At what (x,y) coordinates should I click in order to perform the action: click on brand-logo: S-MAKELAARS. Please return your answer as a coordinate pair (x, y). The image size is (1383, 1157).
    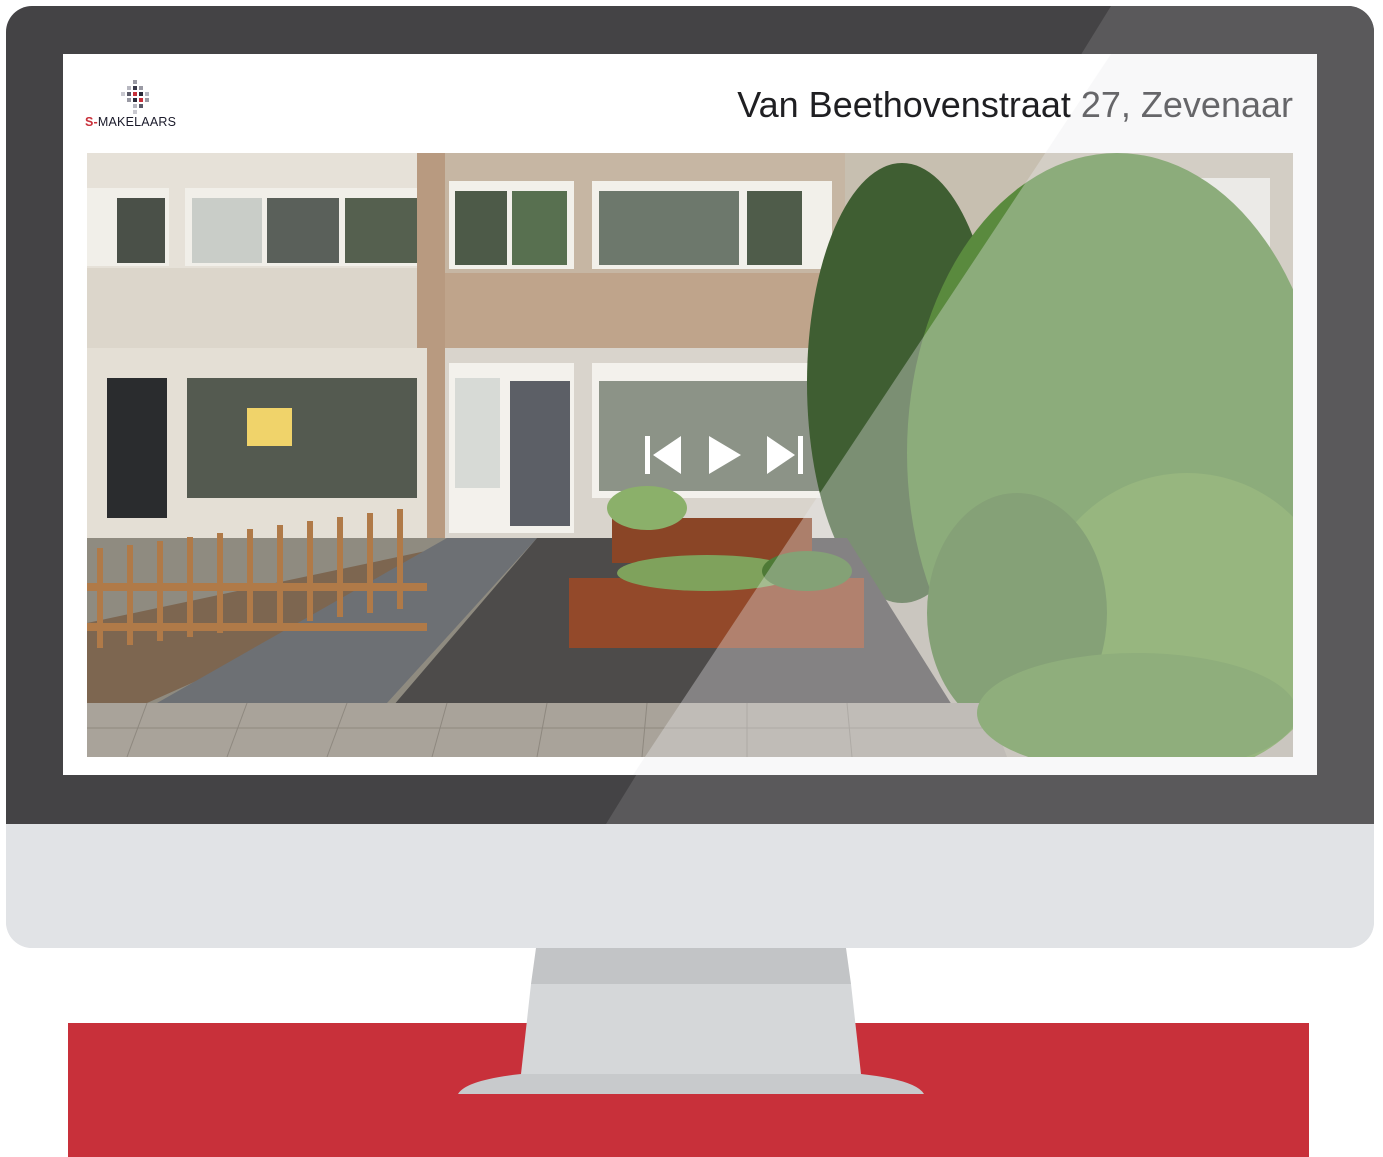
    Looking at the image, I should click on (140, 106).